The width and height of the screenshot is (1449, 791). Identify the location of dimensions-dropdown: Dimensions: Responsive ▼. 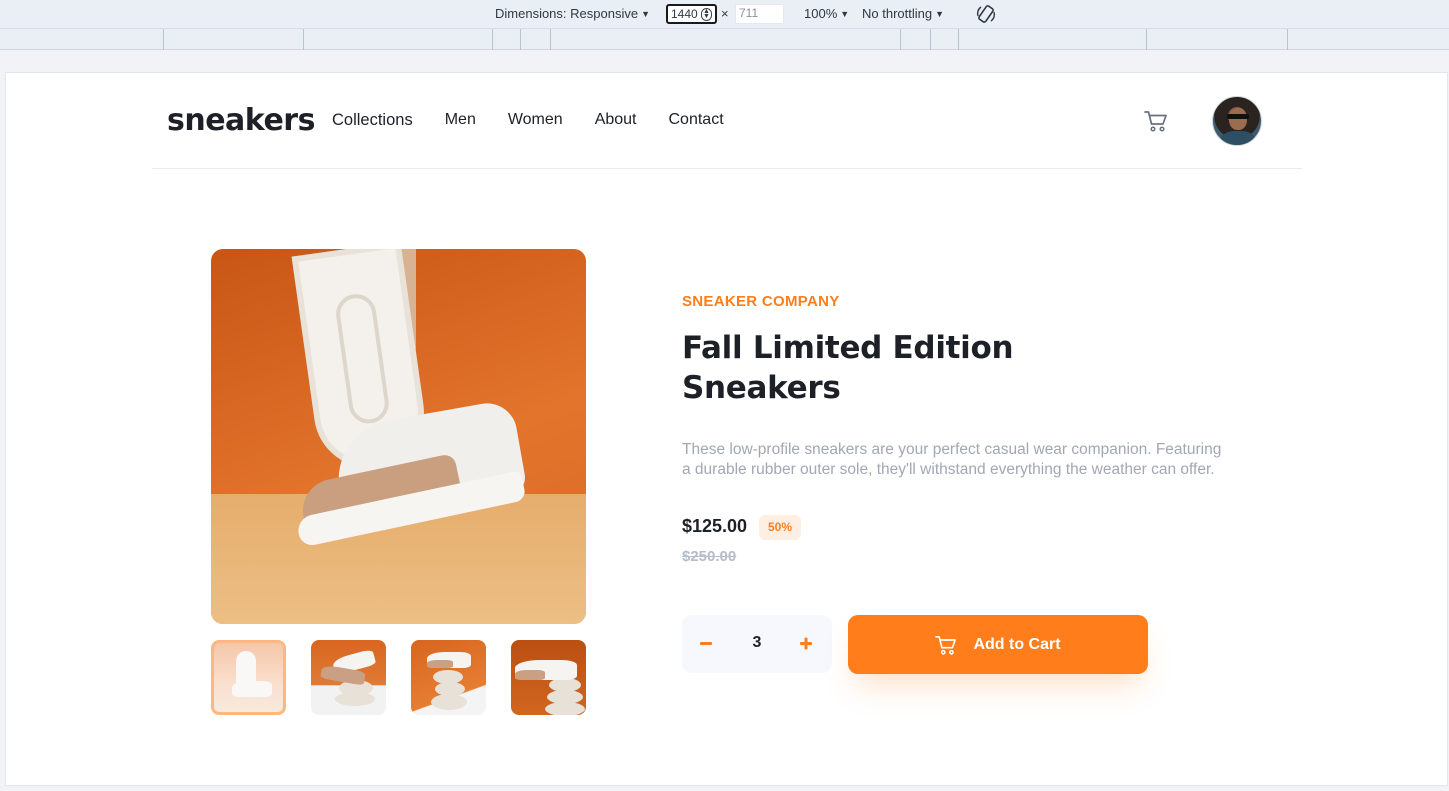
(572, 13).